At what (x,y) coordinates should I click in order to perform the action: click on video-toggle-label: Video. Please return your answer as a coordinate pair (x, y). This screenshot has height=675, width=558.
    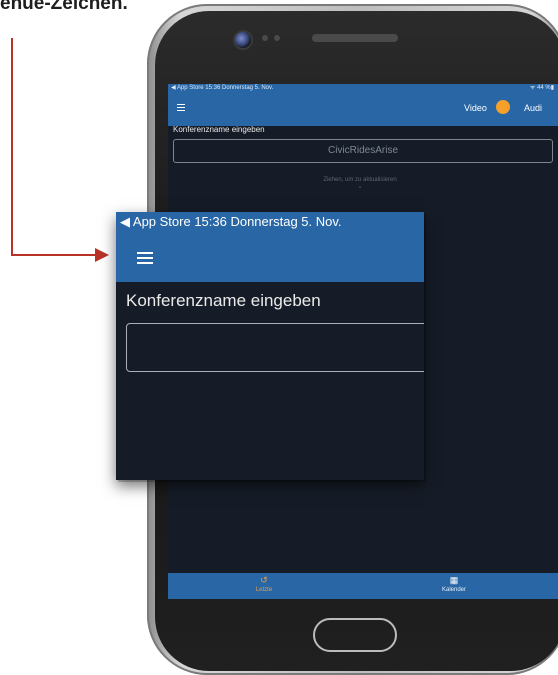
    Looking at the image, I should click on (475, 108).